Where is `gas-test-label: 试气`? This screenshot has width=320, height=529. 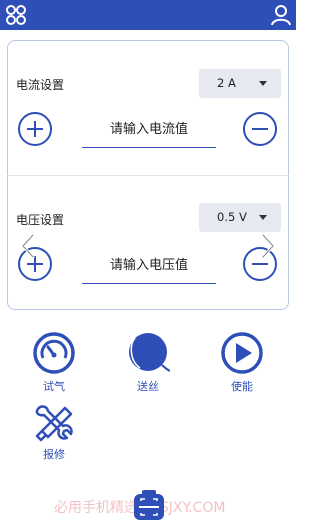
gas-test-label: 试气 is located at coordinates (54, 386).